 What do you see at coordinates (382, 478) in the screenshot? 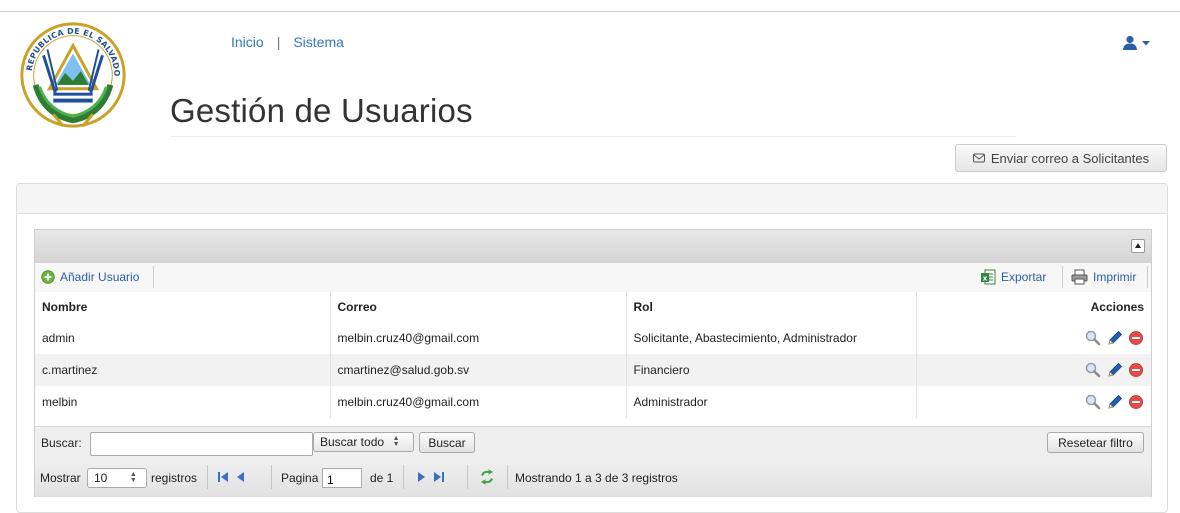
I see `page-of-label: de 1` at bounding box center [382, 478].